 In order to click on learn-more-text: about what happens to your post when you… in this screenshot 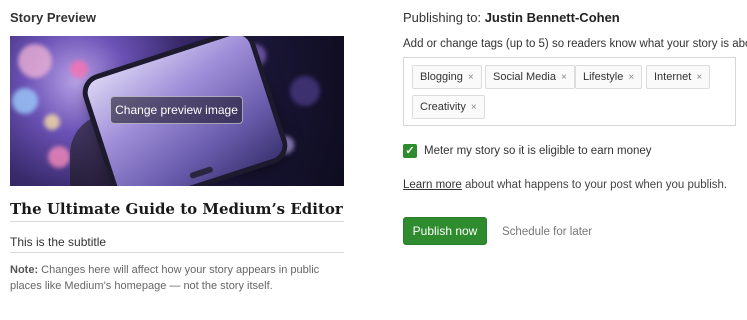, I will do `click(594, 185)`.